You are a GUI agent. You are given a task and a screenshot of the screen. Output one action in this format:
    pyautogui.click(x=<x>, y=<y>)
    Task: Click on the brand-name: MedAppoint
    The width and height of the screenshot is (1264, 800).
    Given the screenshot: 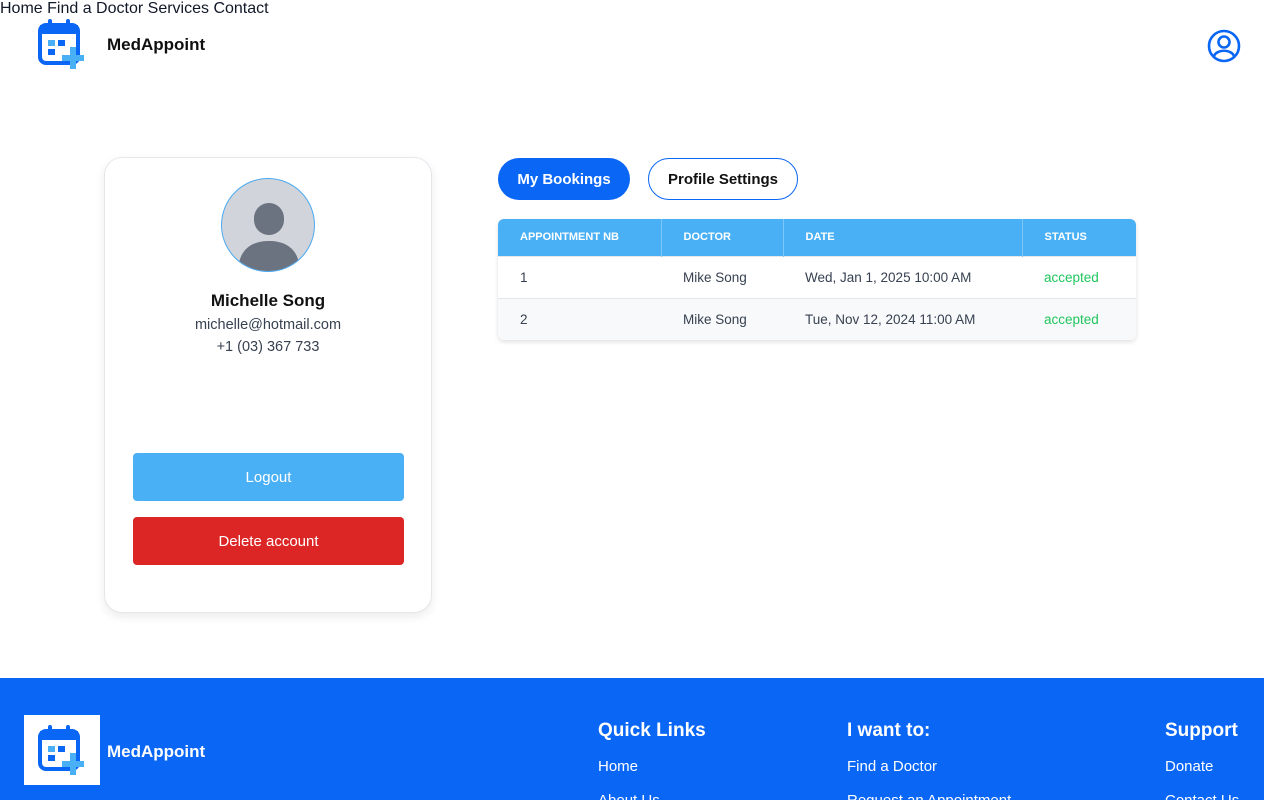 What is the action you would take?
    pyautogui.click(x=156, y=45)
    